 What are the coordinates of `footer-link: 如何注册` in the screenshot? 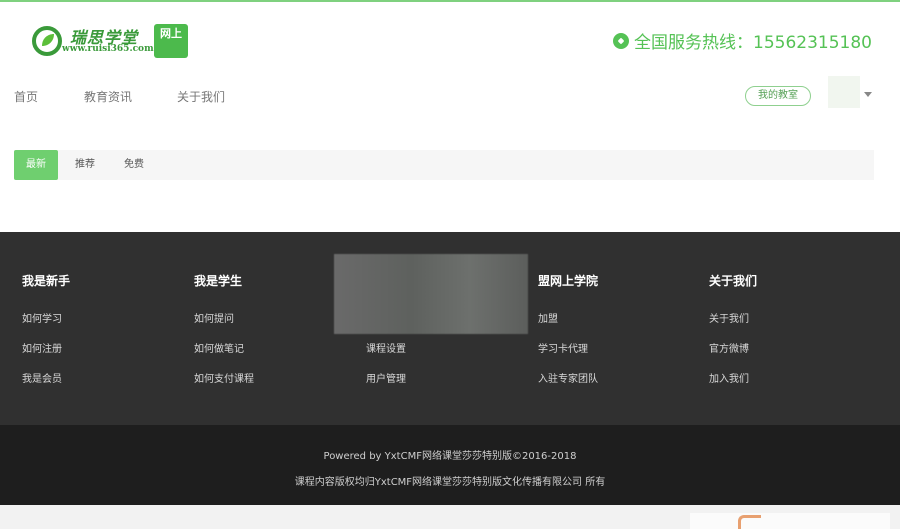 It's located at (46, 347).